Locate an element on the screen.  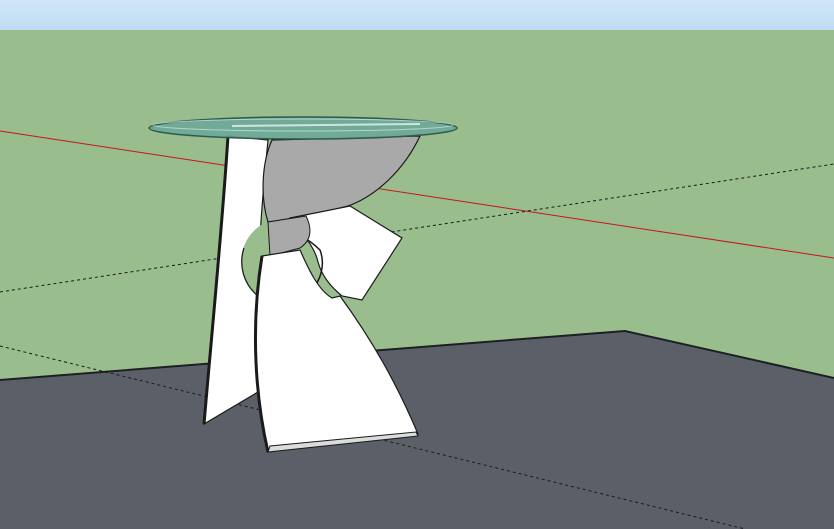
glass-tabletop is located at coordinates (303, 128).